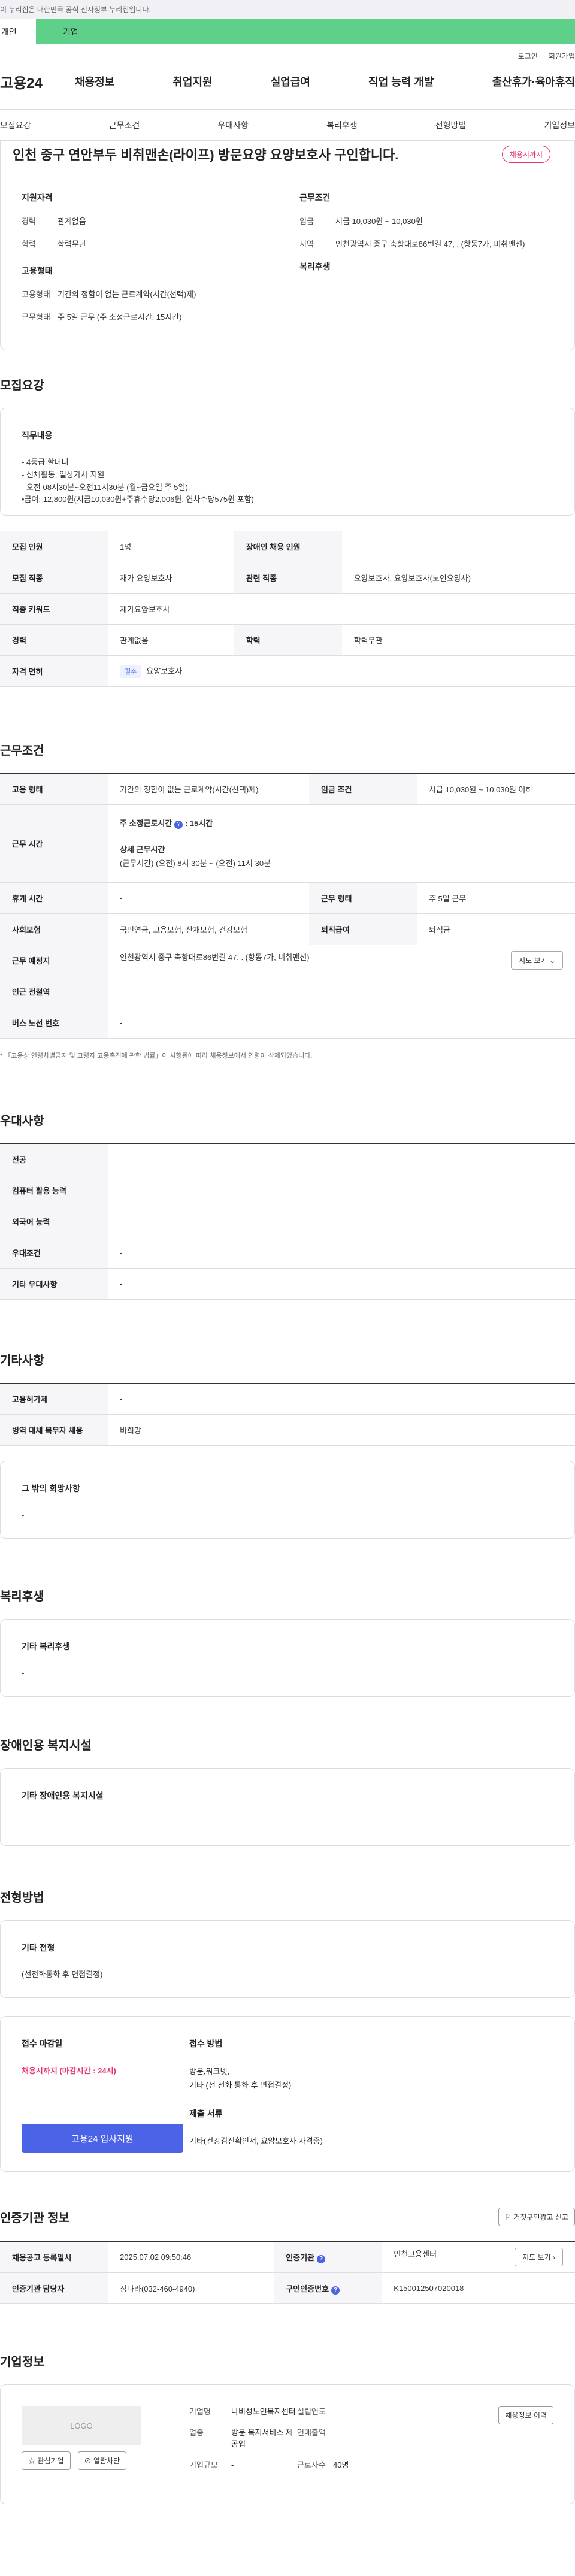 This screenshot has width=575, height=2576. Describe the element at coordinates (233, 125) in the screenshot. I see `section-nav-preference: 우대사항` at that location.